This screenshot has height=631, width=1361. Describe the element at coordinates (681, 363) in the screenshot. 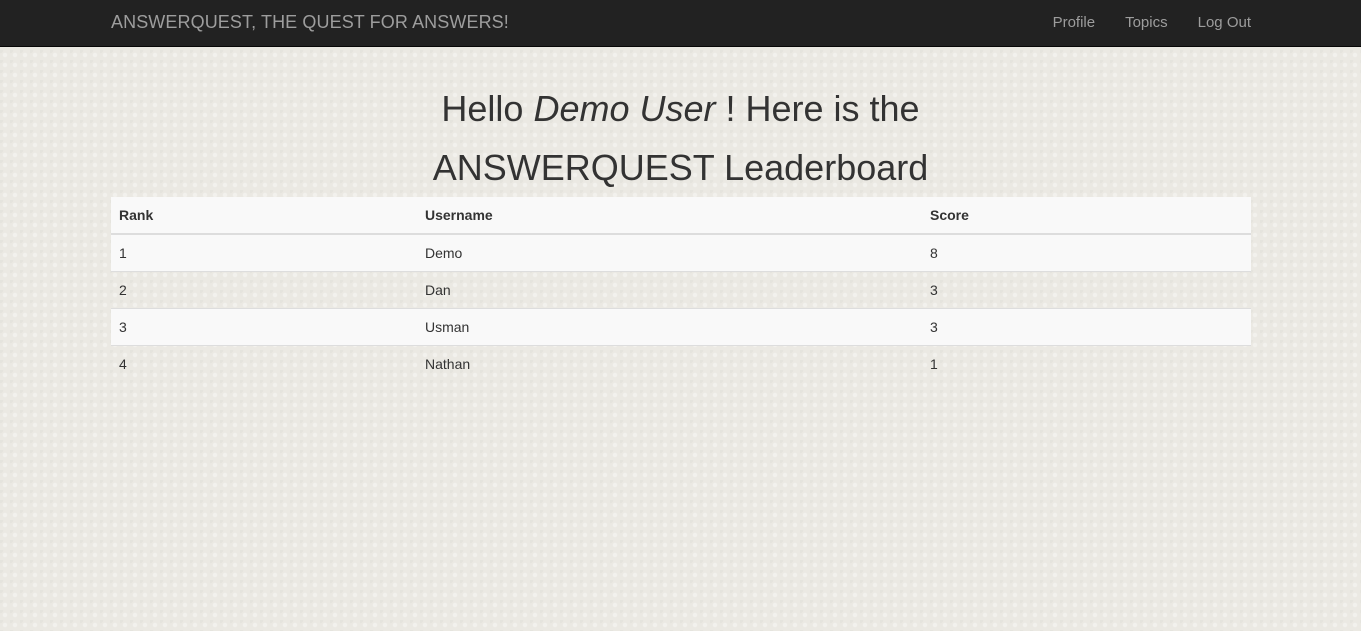

I see `table-row: 4 Nathan 1` at that location.